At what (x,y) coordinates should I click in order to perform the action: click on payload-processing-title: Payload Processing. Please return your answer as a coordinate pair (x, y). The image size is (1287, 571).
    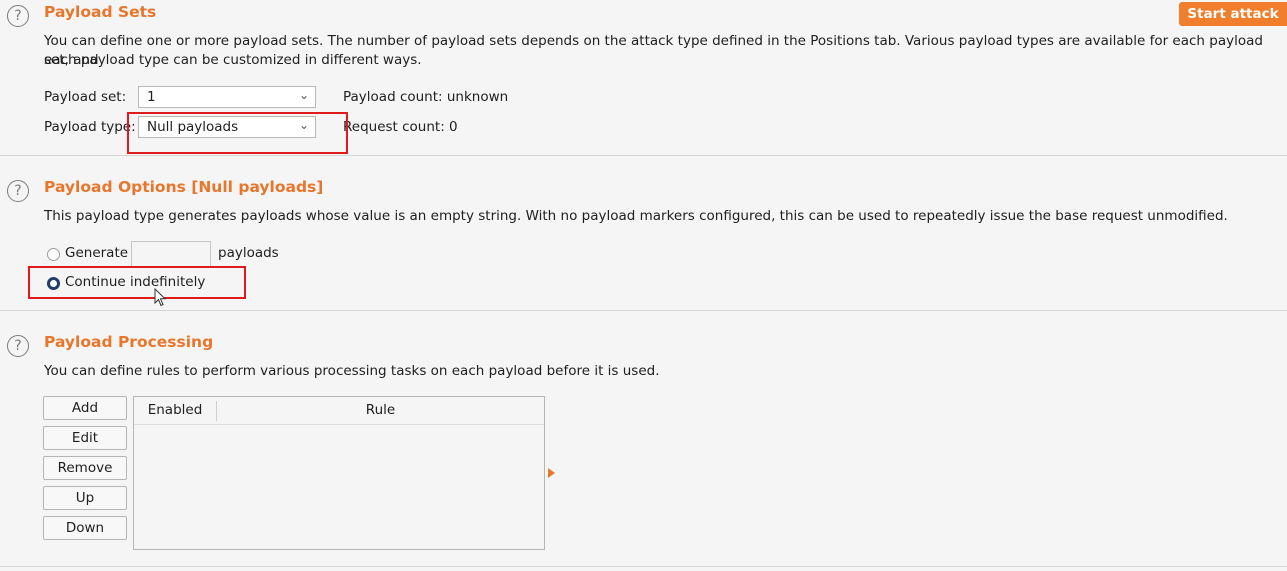
    Looking at the image, I should click on (129, 342).